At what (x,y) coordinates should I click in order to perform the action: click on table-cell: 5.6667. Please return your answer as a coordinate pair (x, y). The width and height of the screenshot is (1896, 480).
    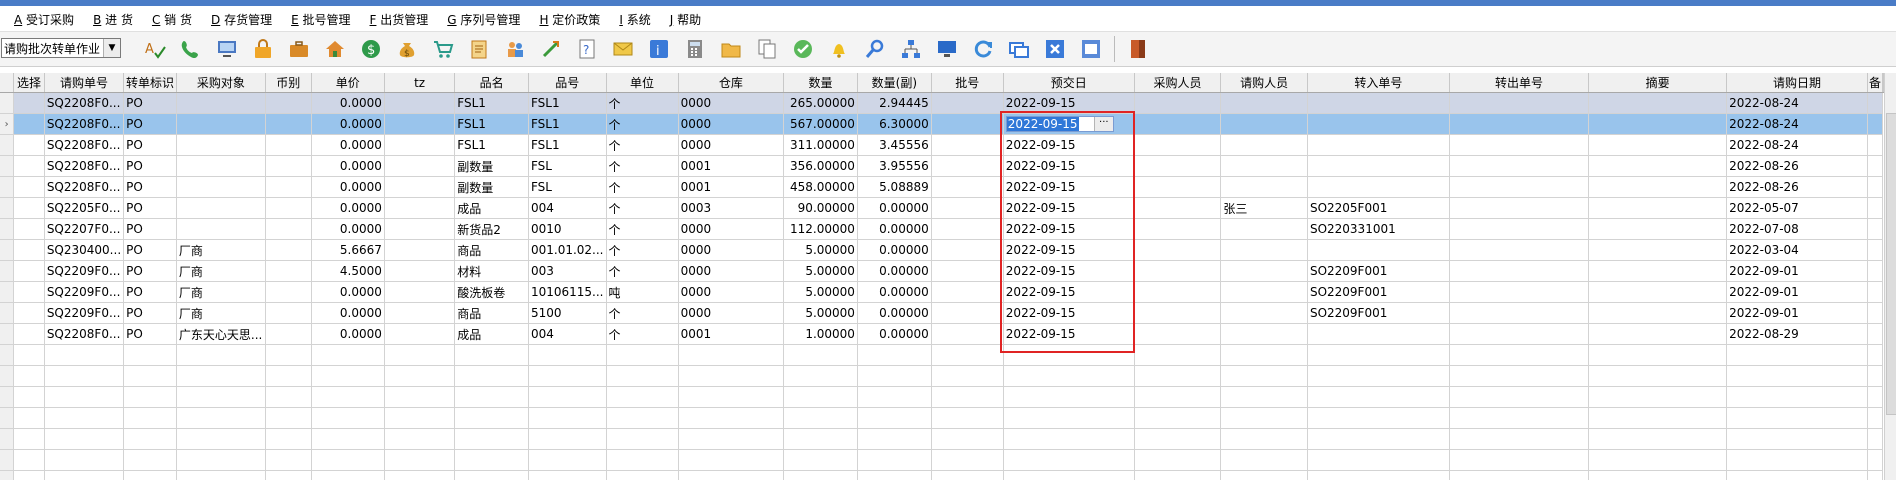
    Looking at the image, I should click on (348, 250).